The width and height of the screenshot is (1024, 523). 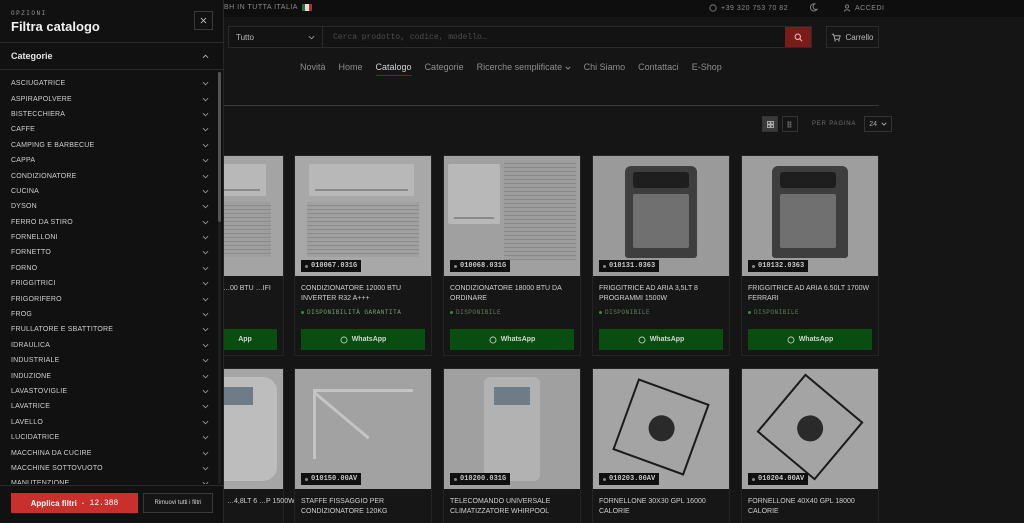 What do you see at coordinates (110, 237) in the screenshot?
I see `category-item: FORNELLONI` at bounding box center [110, 237].